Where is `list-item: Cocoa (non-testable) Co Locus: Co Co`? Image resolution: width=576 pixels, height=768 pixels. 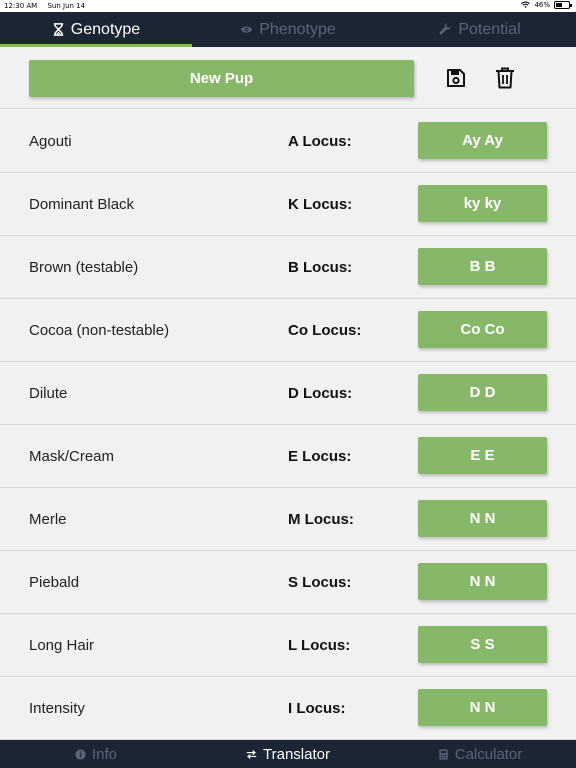
list-item: Cocoa (non-testable) Co Locus: Co Co is located at coordinates (288, 330).